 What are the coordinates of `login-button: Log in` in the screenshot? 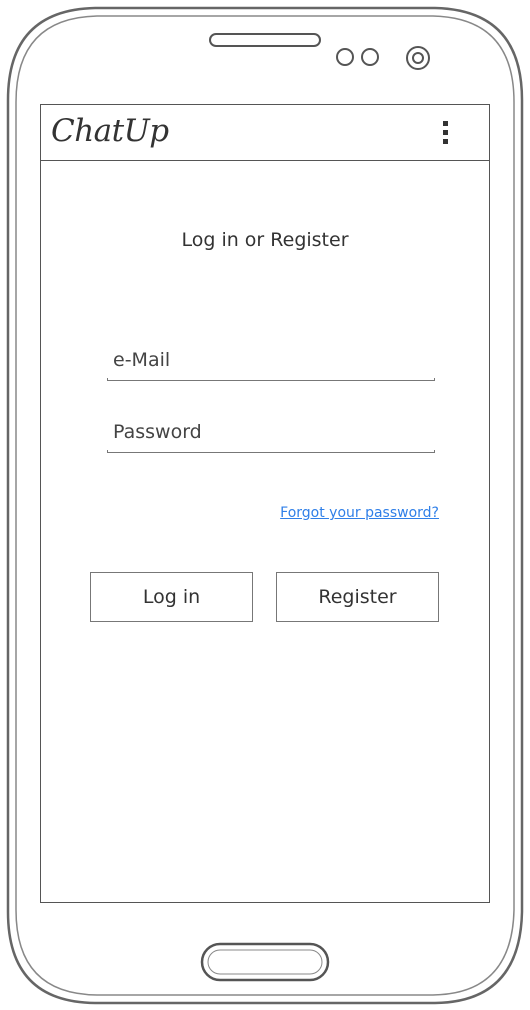 It's located at (171, 597).